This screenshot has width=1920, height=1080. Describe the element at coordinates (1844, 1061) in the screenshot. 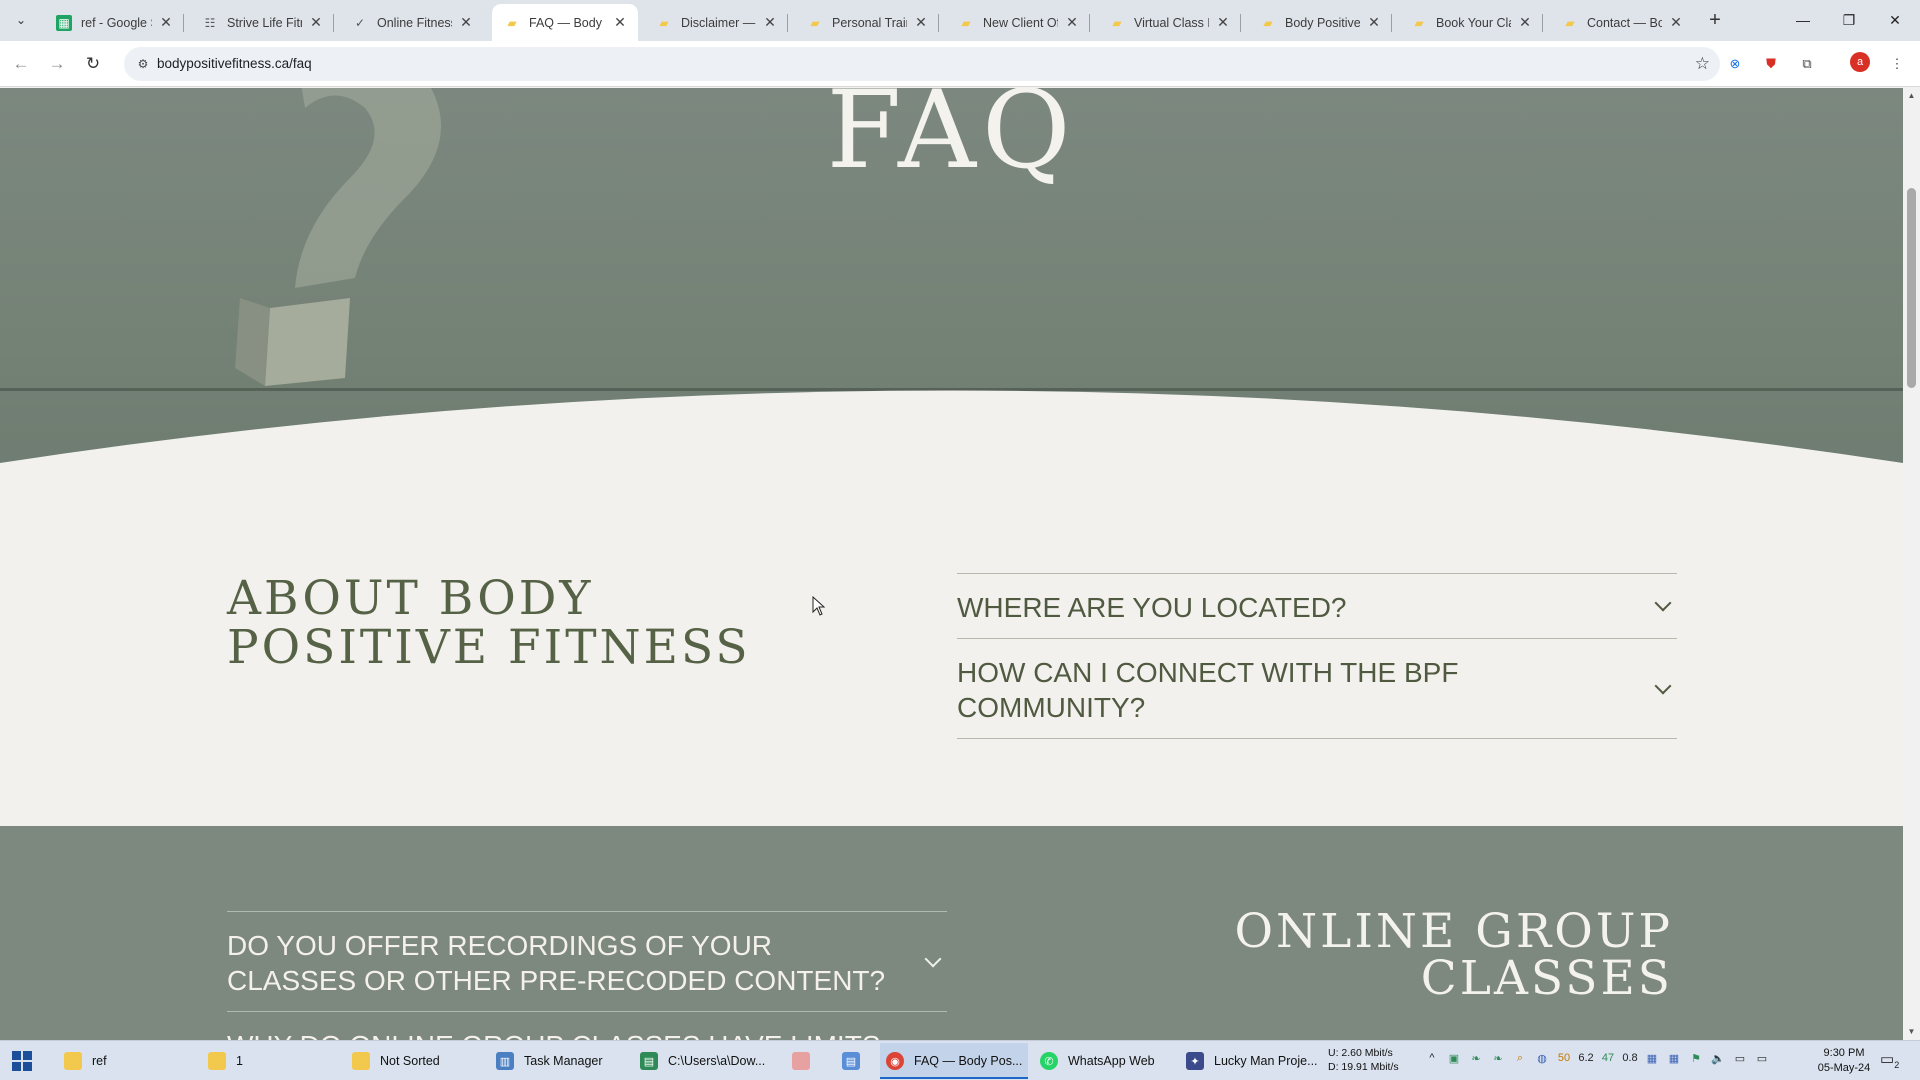

I see `system-clock: 9:30 PM 05-May-24` at that location.